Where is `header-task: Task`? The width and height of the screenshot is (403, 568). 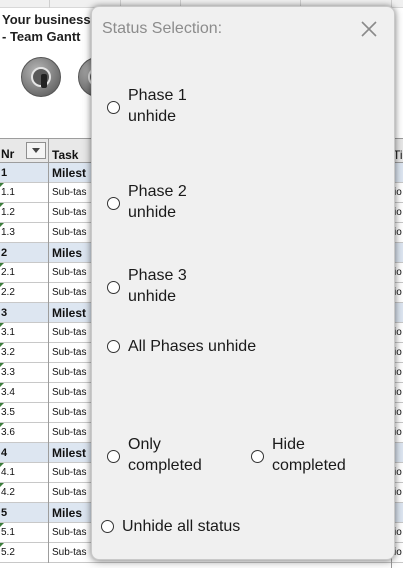
header-task: Task is located at coordinates (65, 155).